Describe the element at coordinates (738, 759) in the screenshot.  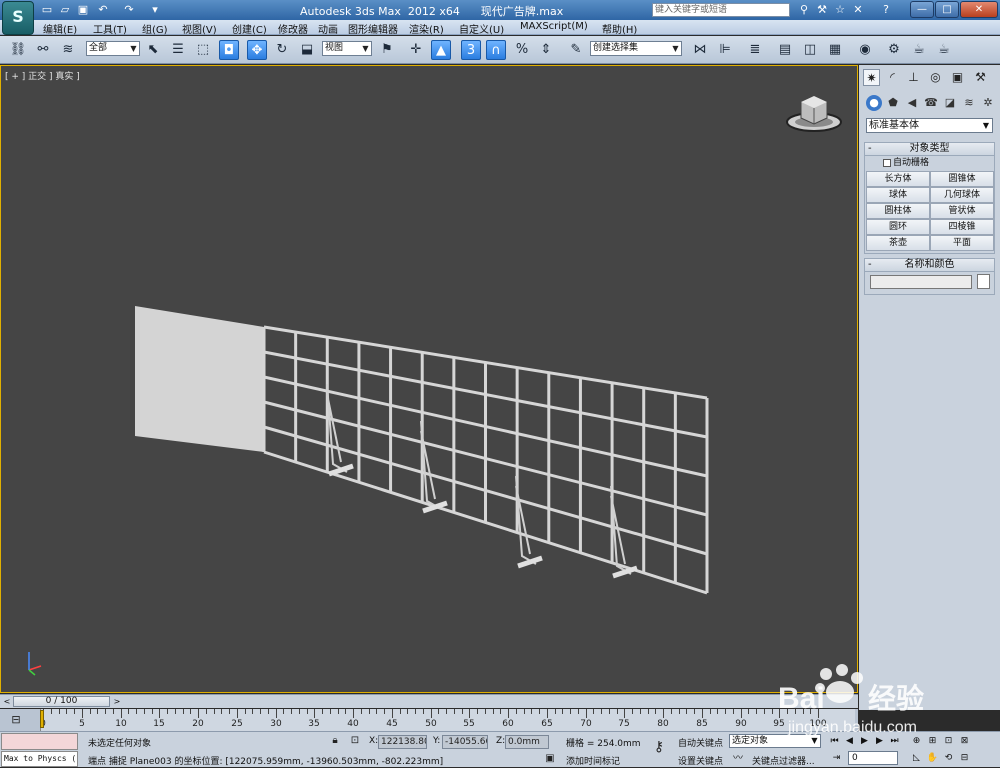
I see `key-filter-curve-icon: 〰` at that location.